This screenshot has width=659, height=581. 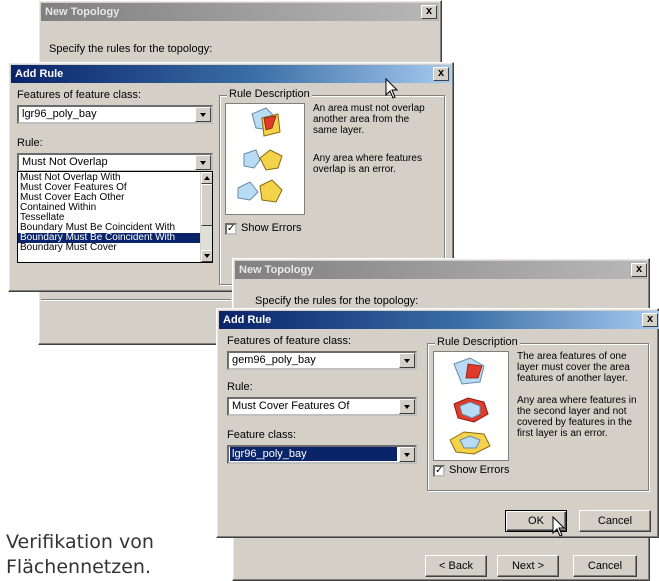 I want to click on scrollbar, so click(x=206, y=217).